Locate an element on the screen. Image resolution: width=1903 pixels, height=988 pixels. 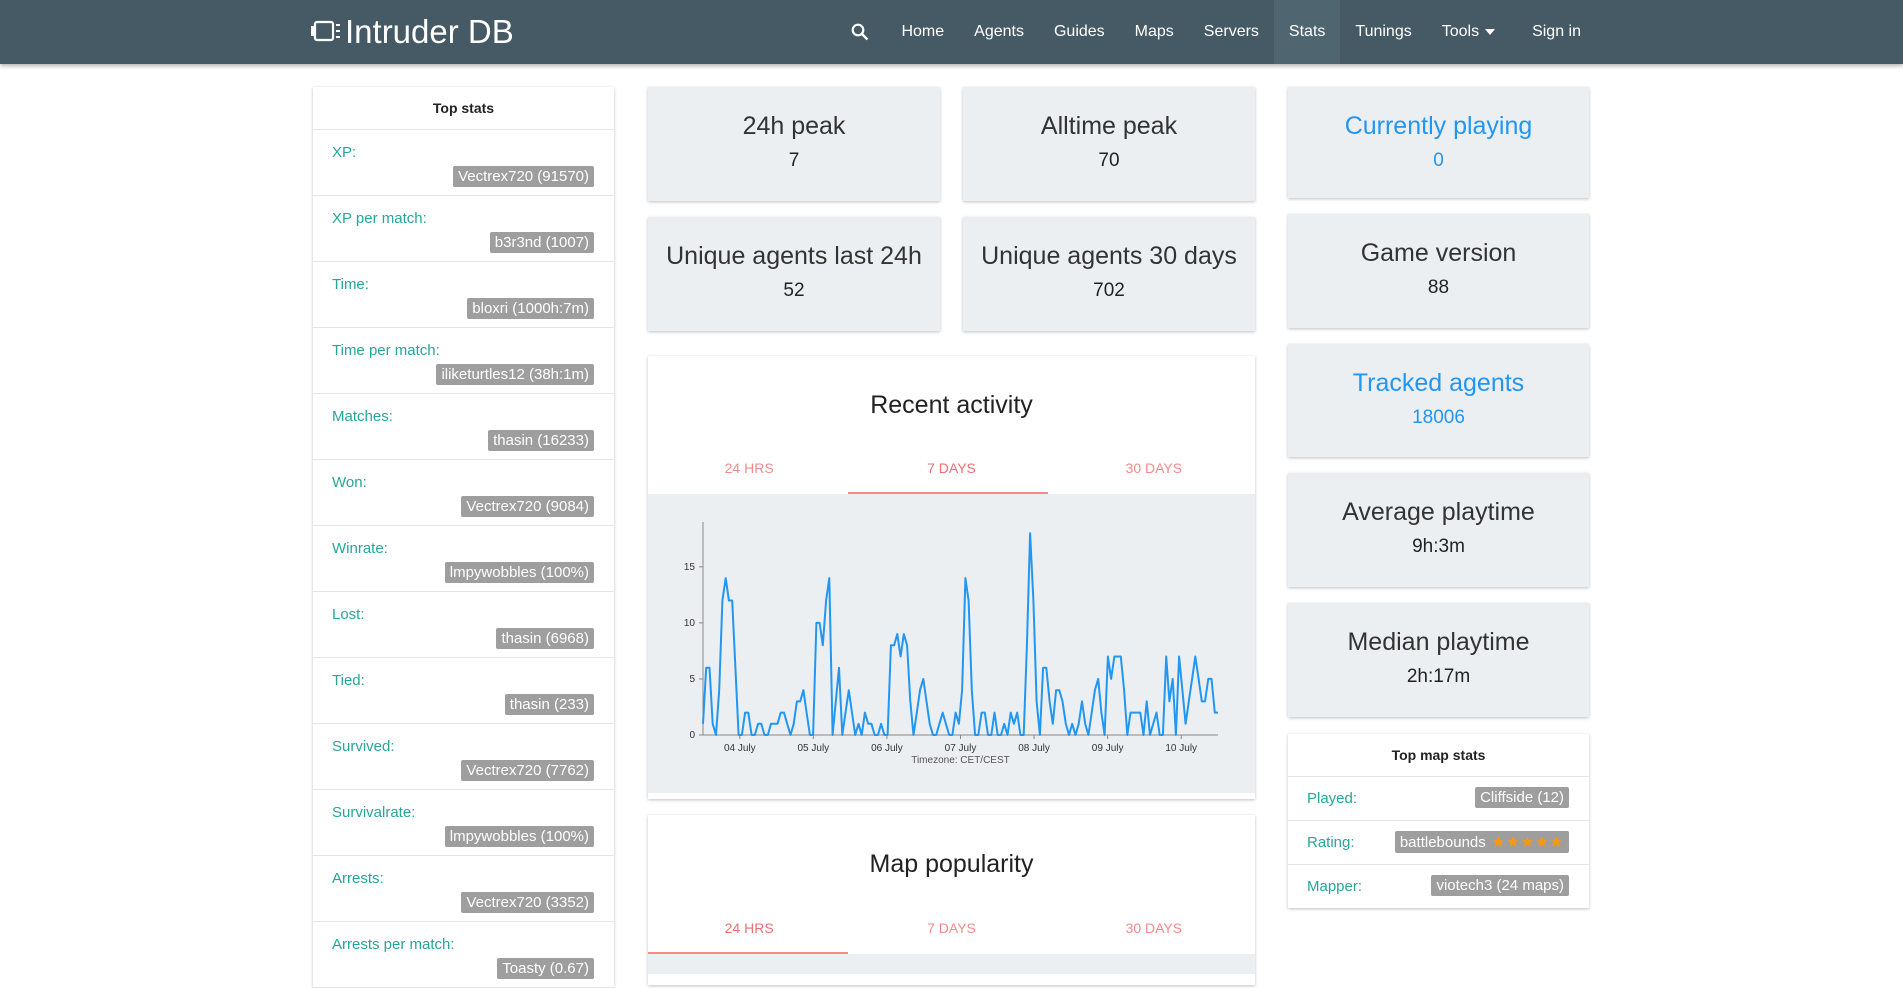
nav-home: Home is located at coordinates (922, 32).